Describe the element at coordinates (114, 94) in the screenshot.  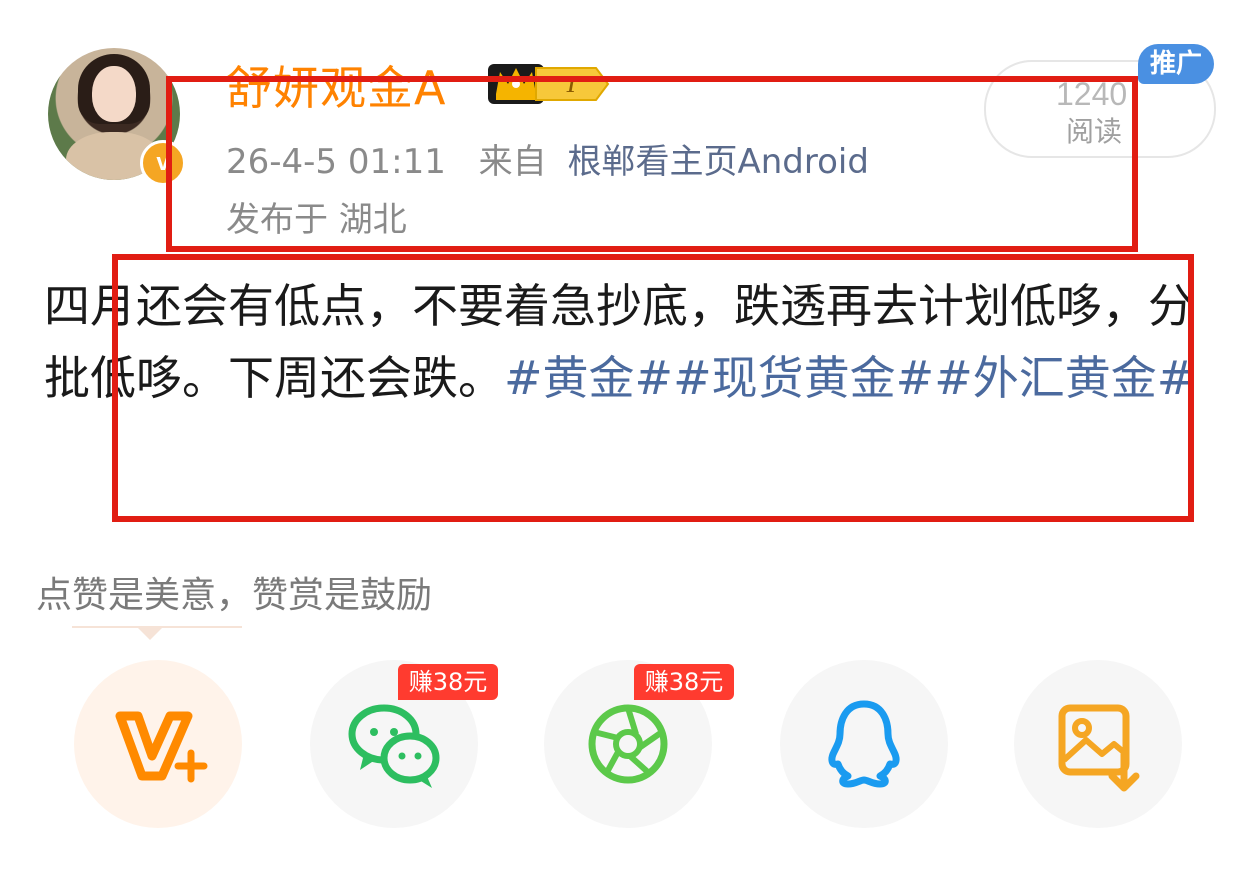
I see `avatar-face` at that location.